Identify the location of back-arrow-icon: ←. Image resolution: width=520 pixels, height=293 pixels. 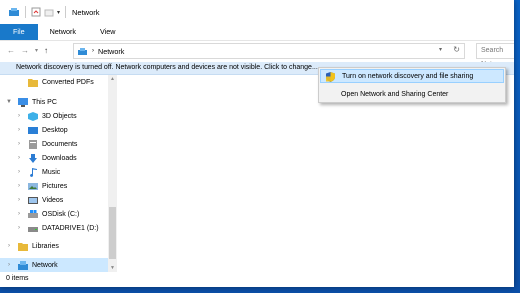
(11, 50).